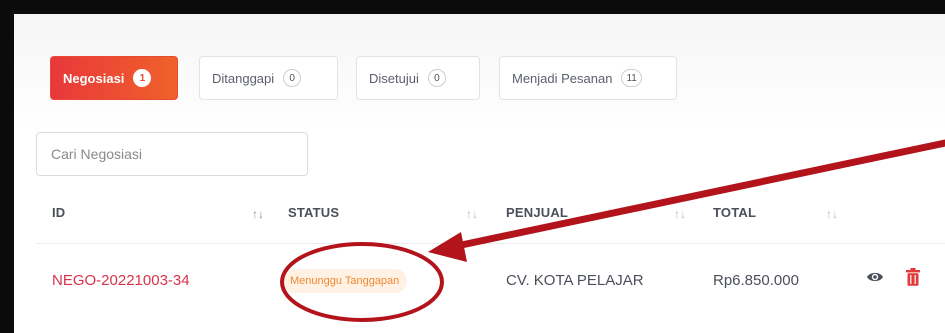  What do you see at coordinates (472, 7) in the screenshot?
I see `frame-border-top` at bounding box center [472, 7].